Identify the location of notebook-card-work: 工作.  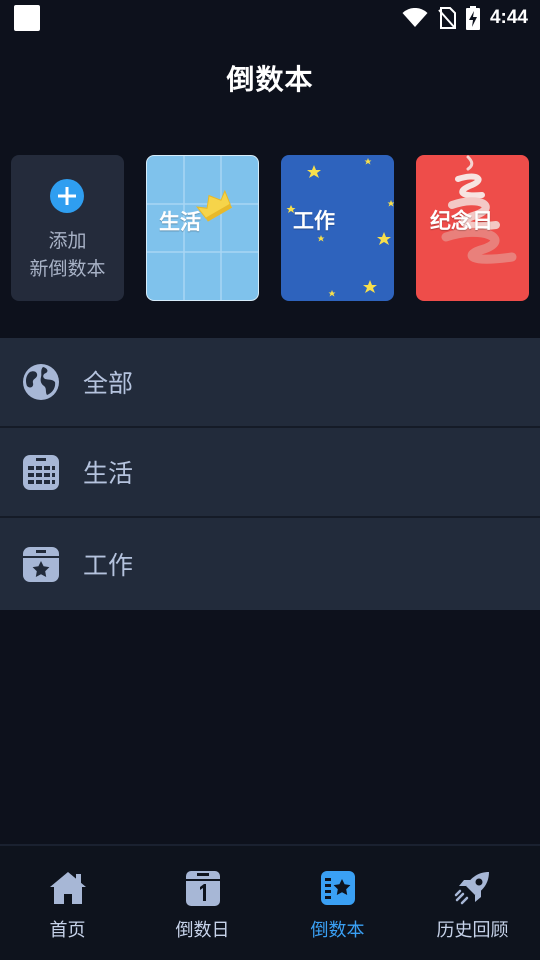
(337, 228).